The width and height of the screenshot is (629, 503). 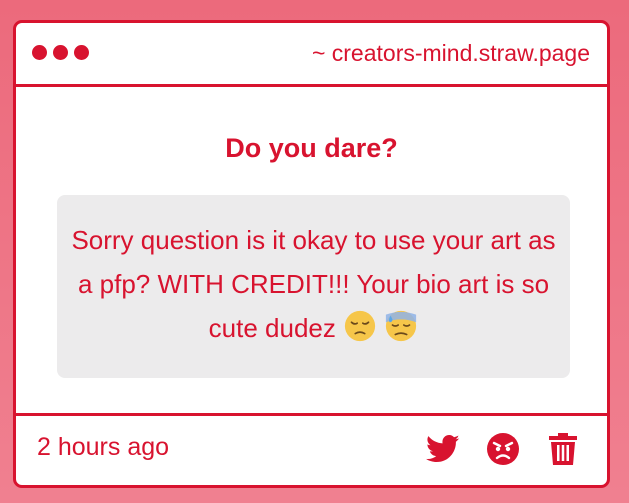 I want to click on block-button, so click(x=503, y=449).